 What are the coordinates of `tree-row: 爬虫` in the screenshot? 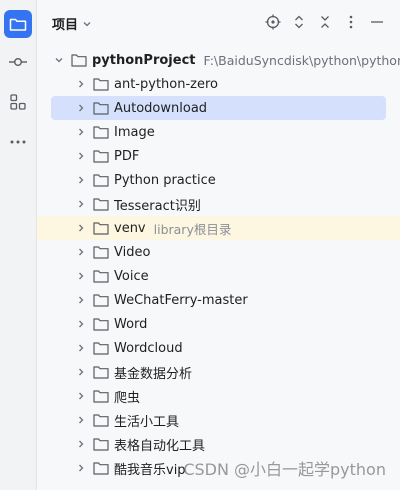 It's located at (236, 396).